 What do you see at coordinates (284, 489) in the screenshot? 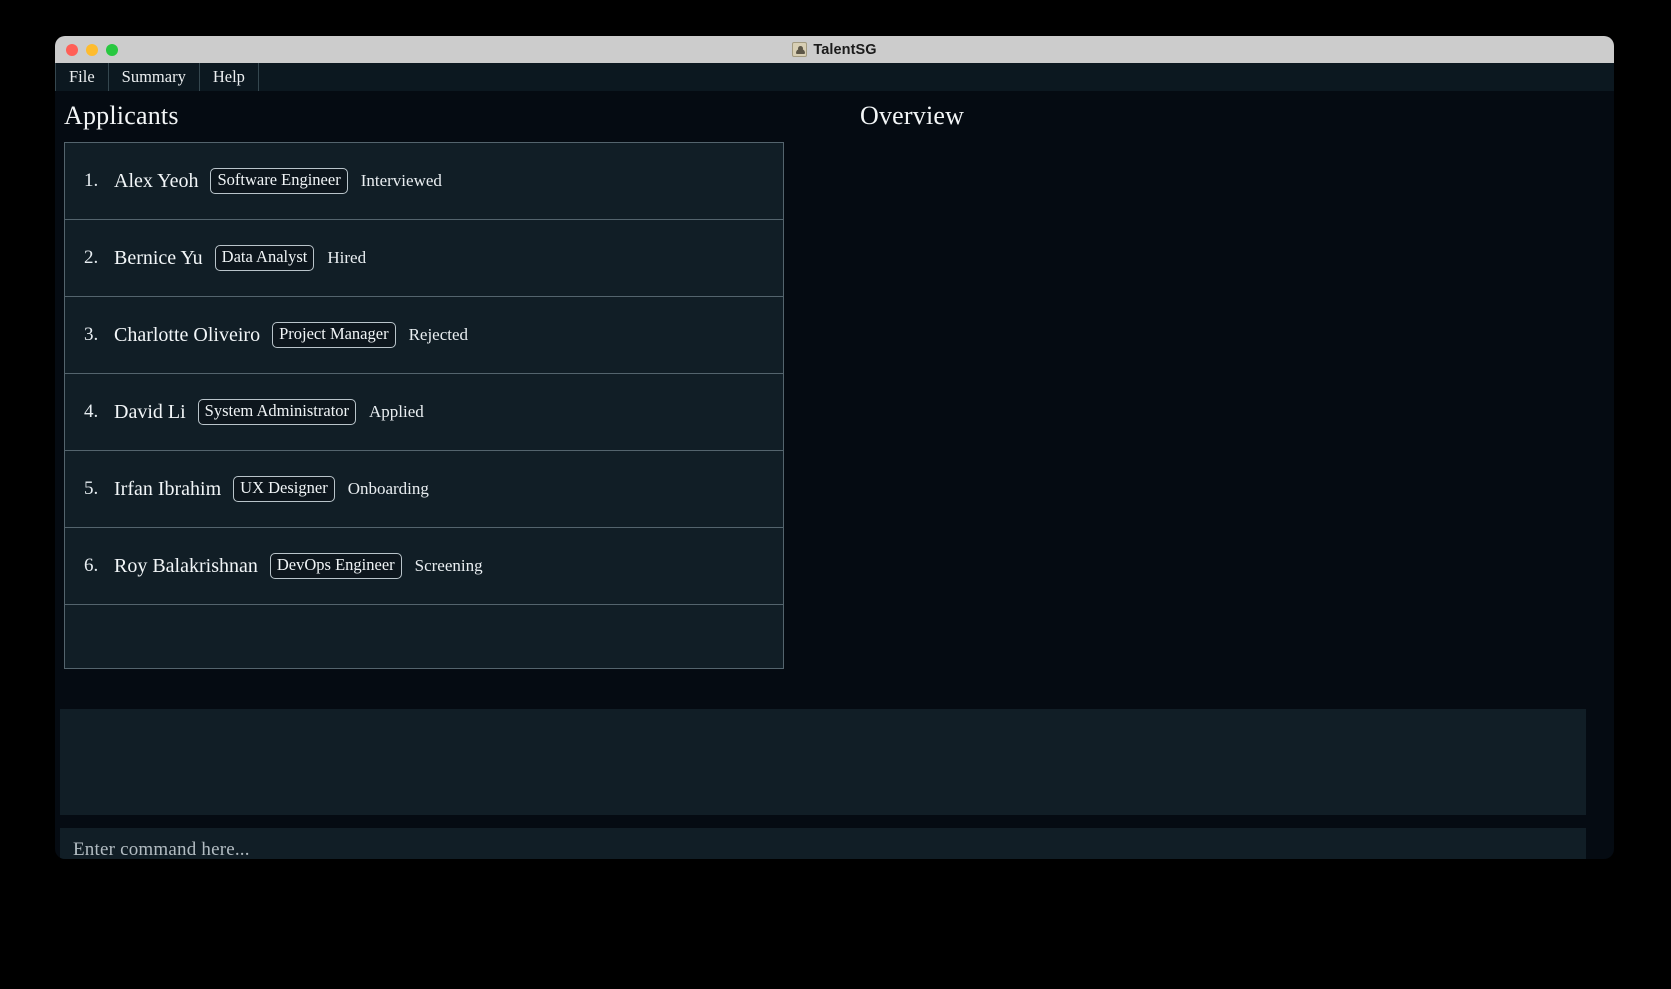
I see `role-badge: UX Designer` at bounding box center [284, 489].